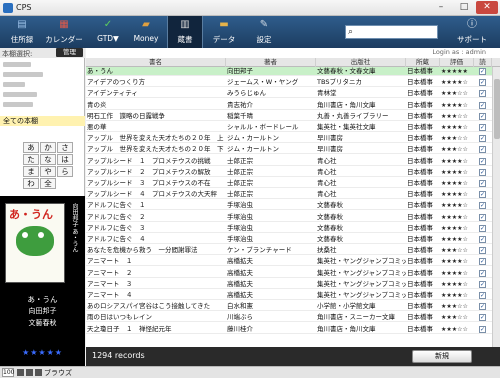 The height and width of the screenshot is (378, 500). What do you see at coordinates (483, 62) in the screenshot?
I see `column-header-read: 読` at bounding box center [483, 62].